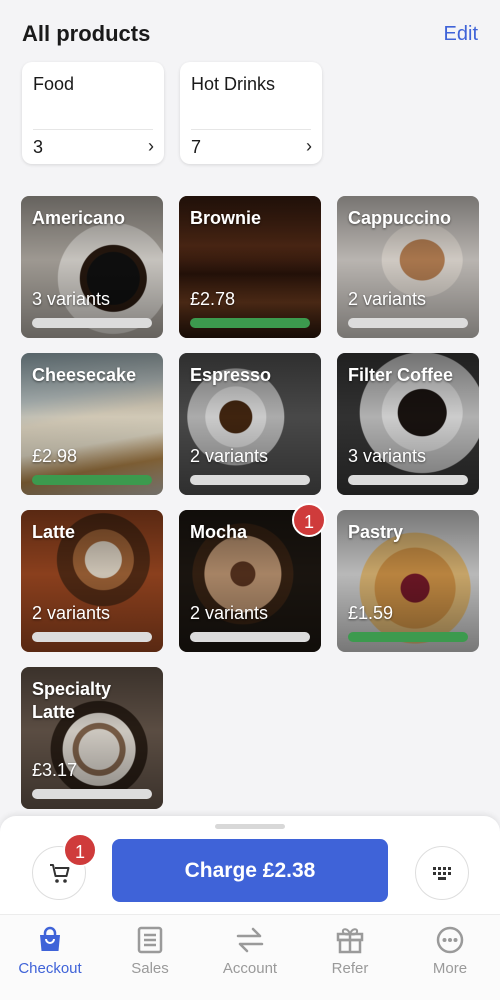 This screenshot has width=500, height=1000. Describe the element at coordinates (50, 968) in the screenshot. I see `tab-label: Checkout` at that location.